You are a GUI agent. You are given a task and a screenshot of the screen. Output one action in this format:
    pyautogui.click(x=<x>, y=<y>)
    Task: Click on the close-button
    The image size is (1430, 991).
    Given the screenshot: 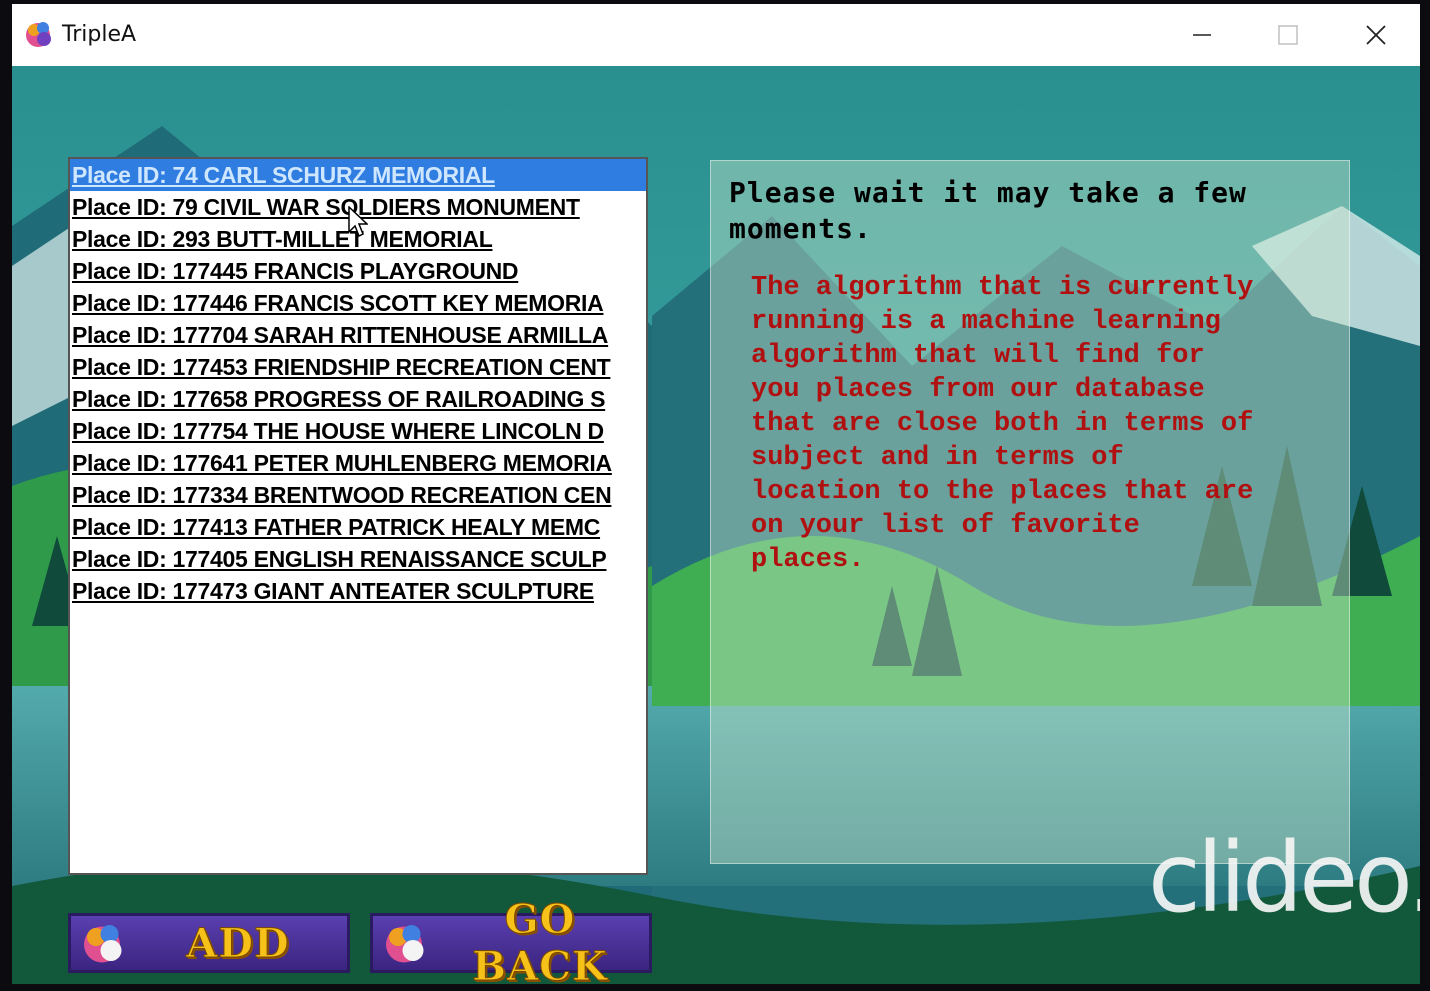 What is the action you would take?
    pyautogui.click(x=1376, y=35)
    